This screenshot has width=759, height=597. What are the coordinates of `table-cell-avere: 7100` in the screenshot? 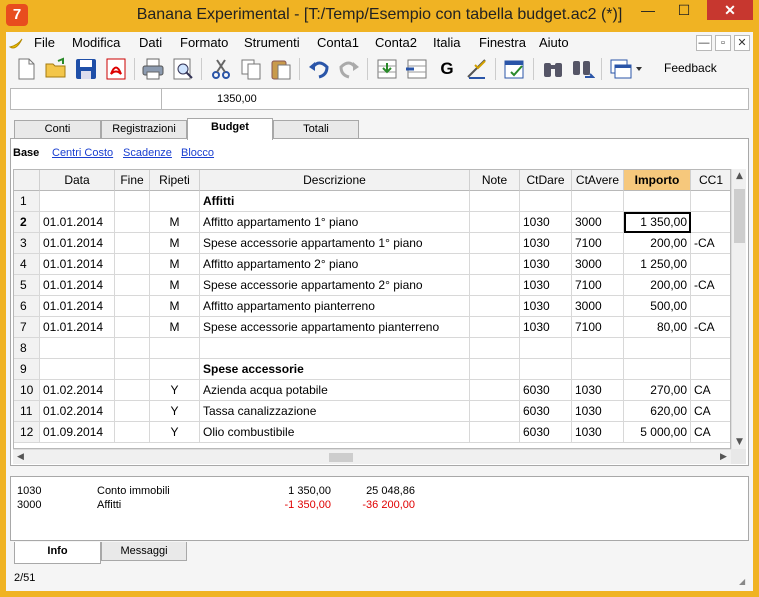 It's located at (598, 285).